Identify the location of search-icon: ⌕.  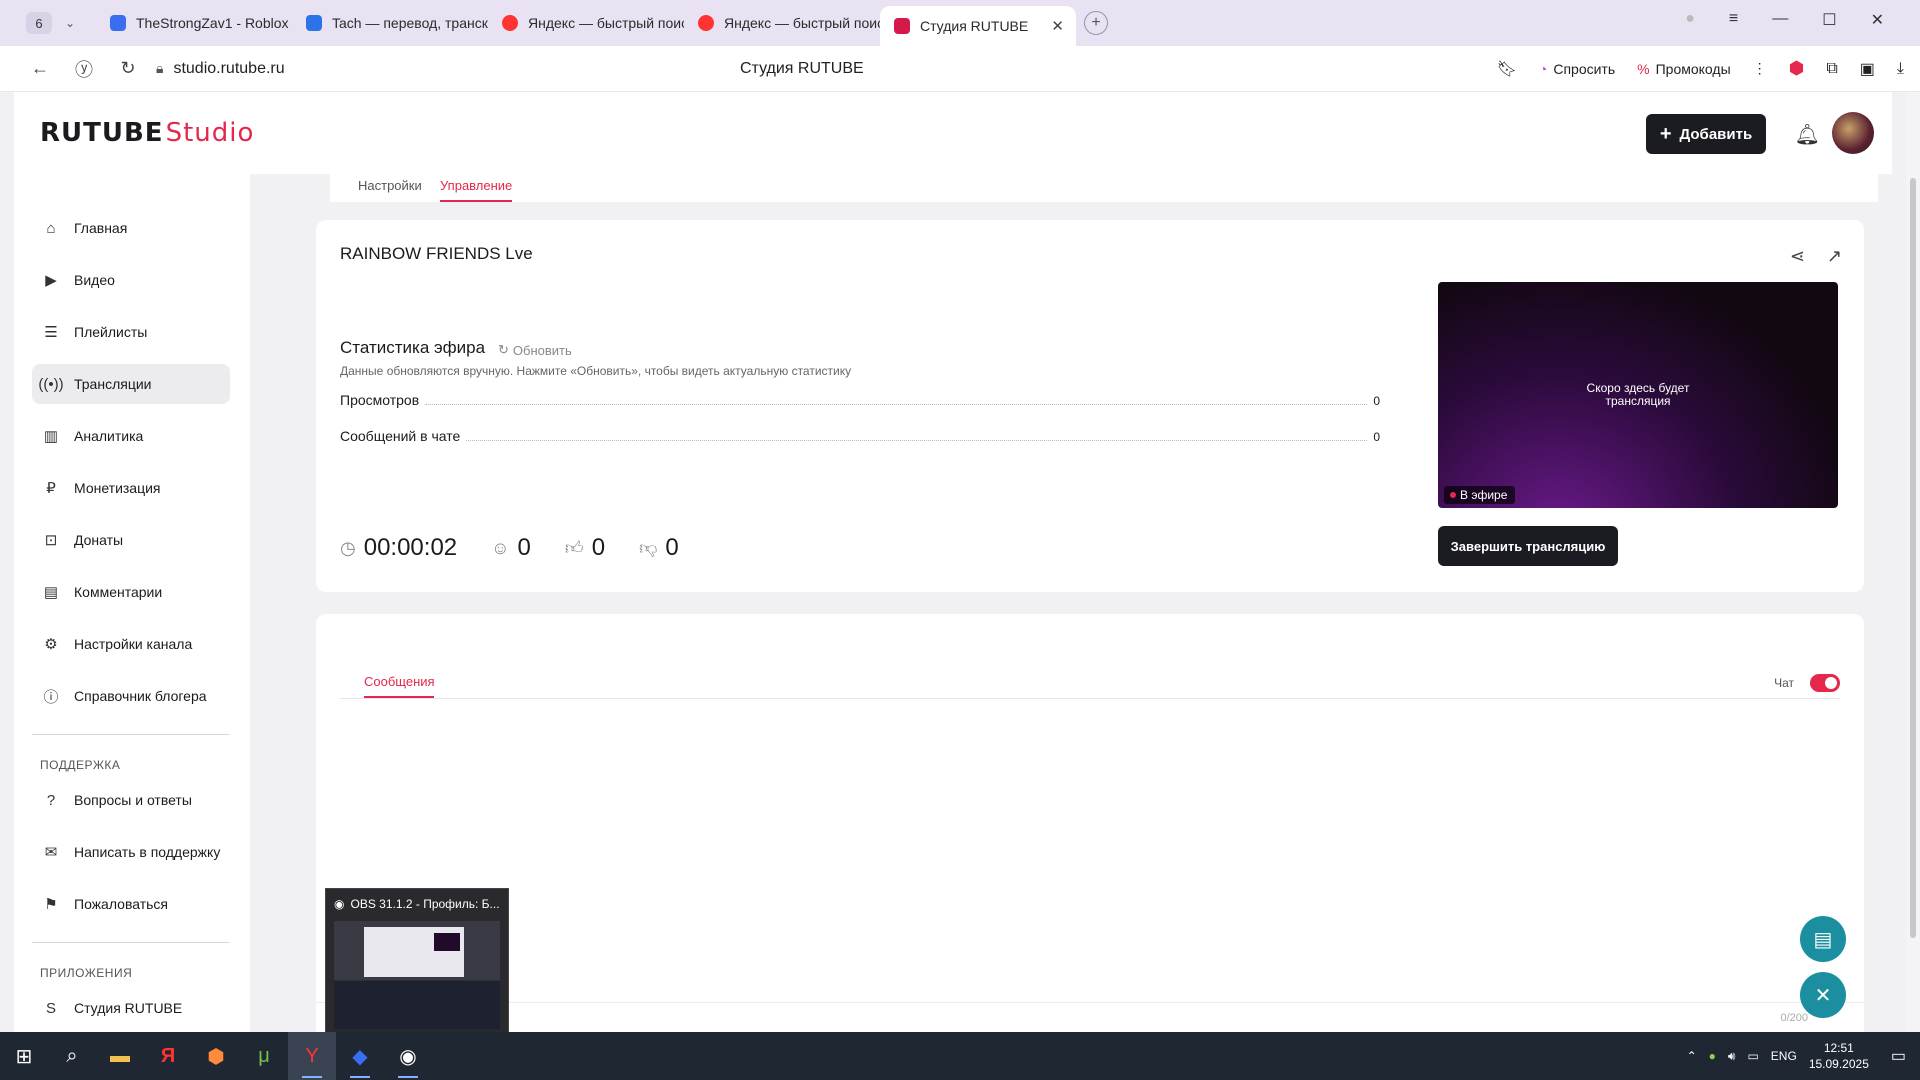
(72, 1056).